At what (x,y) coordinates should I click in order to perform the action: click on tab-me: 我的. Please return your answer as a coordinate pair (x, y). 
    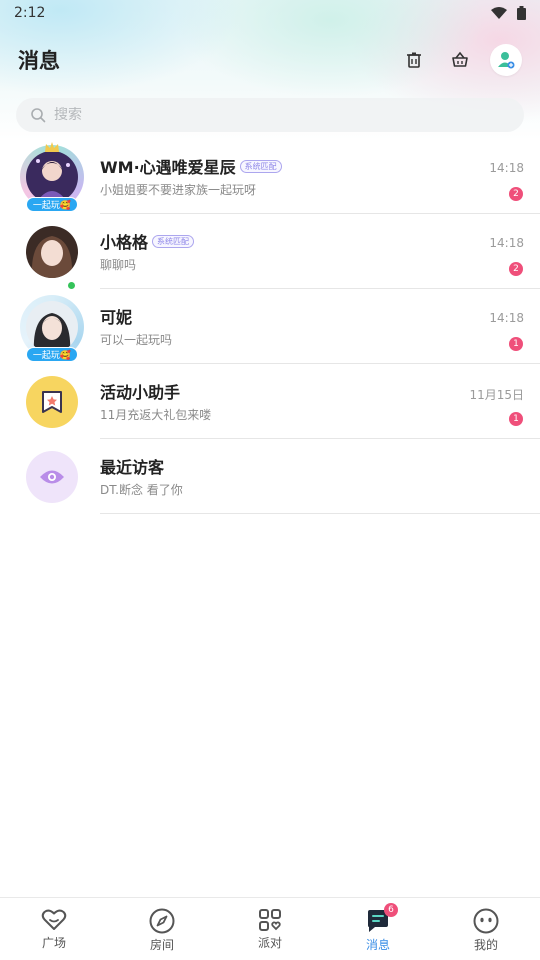
    Looking at the image, I should click on (486, 929).